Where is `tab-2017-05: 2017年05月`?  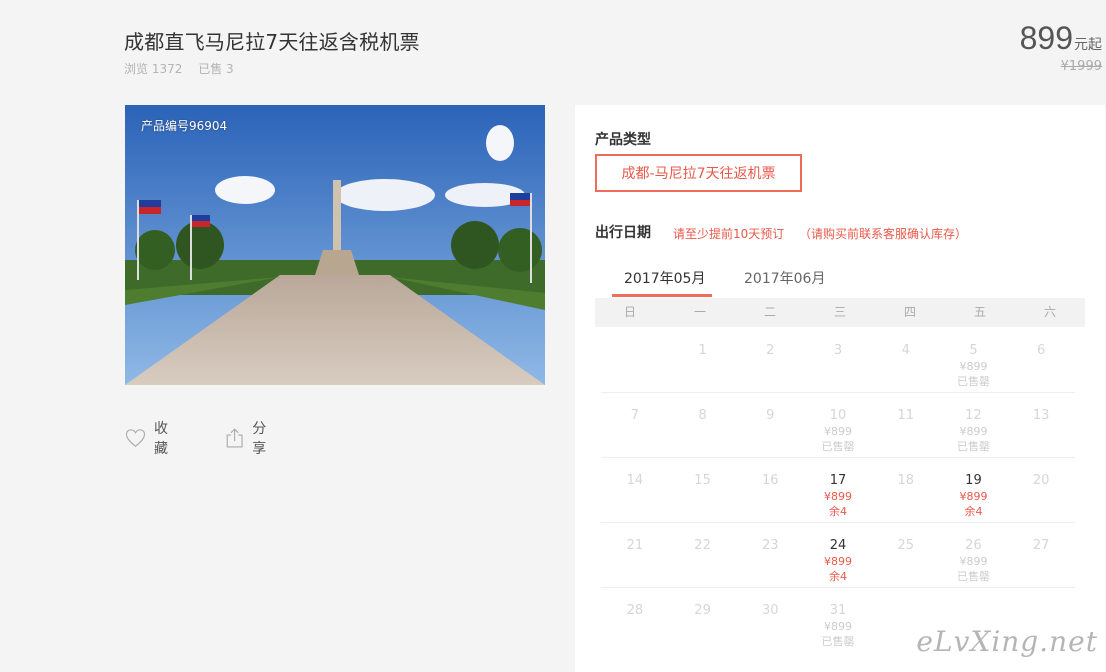
tab-2017-05: 2017年05月 is located at coordinates (664, 278).